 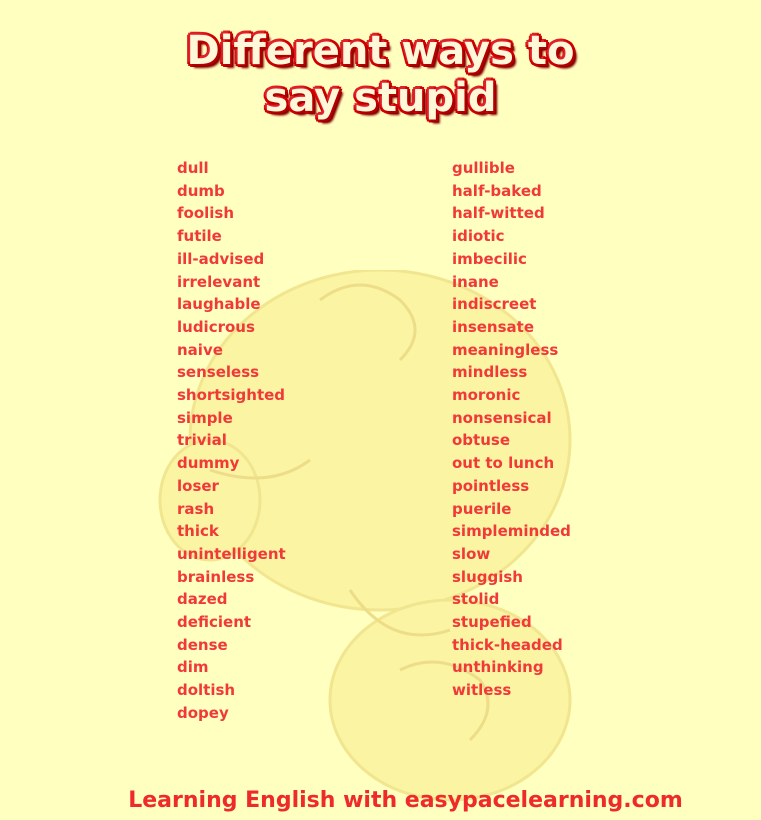 What do you see at coordinates (490, 372) in the screenshot?
I see `word-list-item: mindless` at bounding box center [490, 372].